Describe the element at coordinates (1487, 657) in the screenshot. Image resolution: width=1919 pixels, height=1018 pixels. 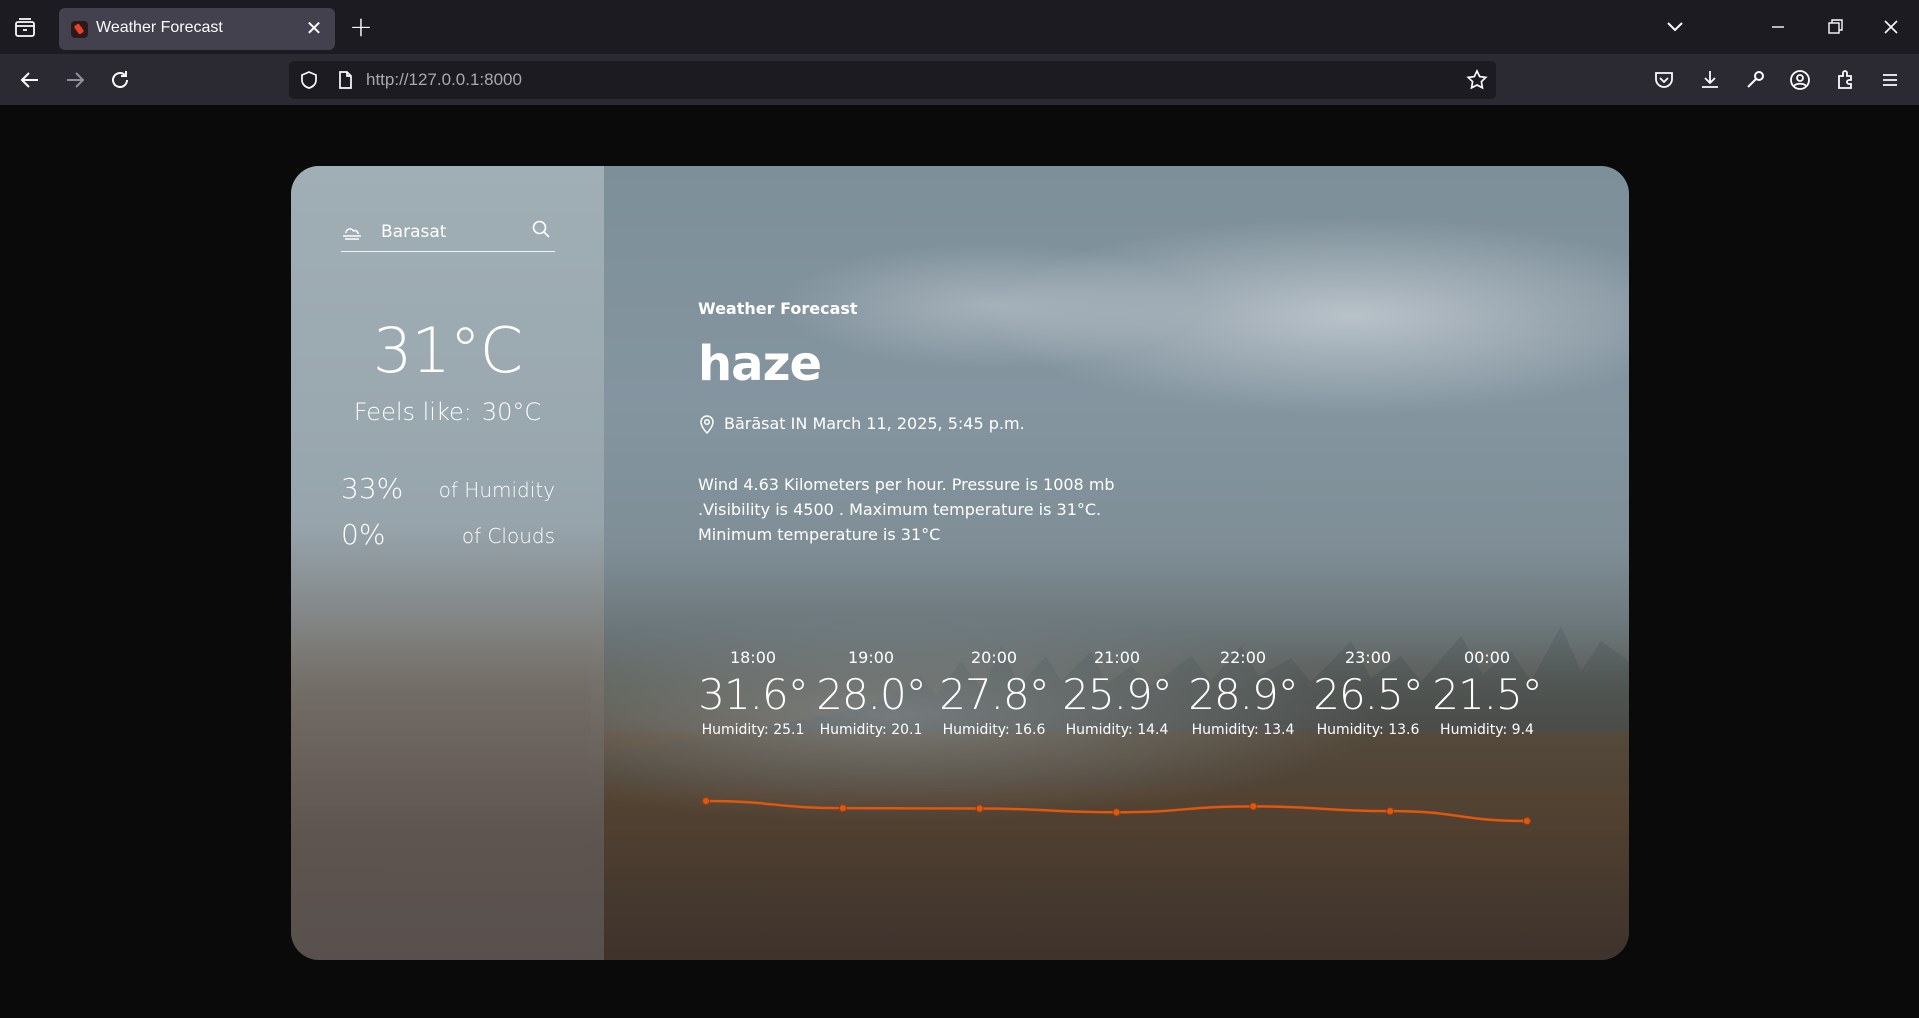
I see `hour-time: 00:00` at that location.